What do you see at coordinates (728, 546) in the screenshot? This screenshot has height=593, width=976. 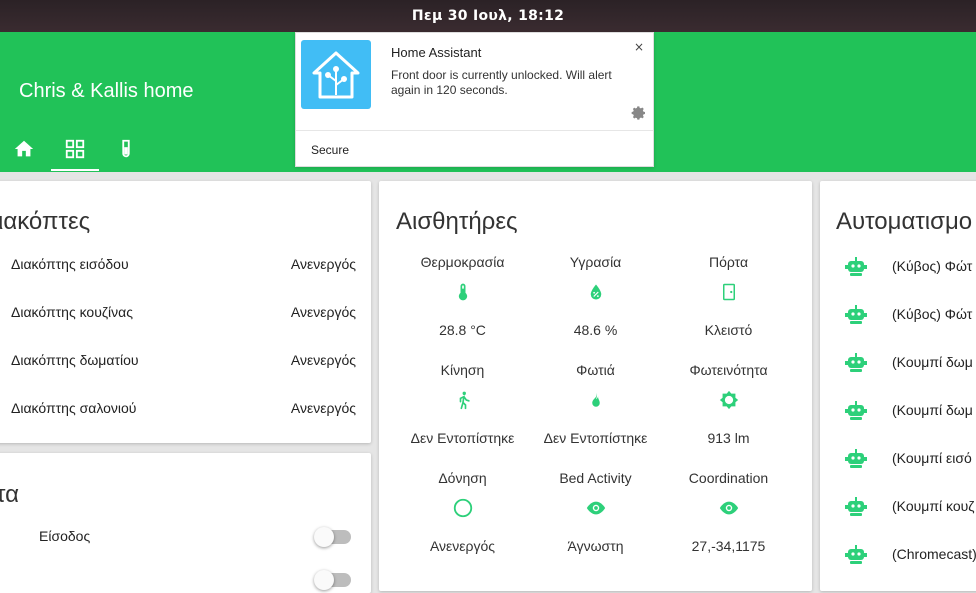 I see `sensor-value: 27,-34,1175` at bounding box center [728, 546].